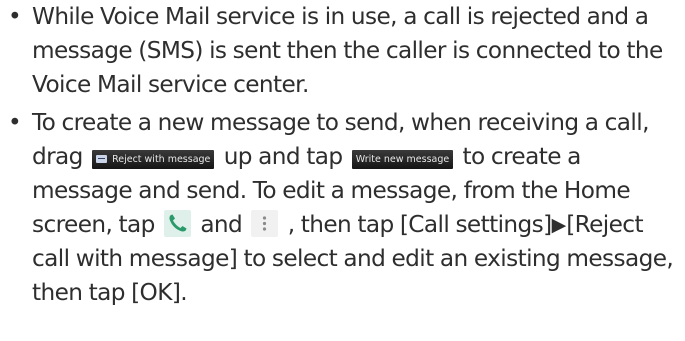  I want to click on reject-with-message-label: Reject with message, so click(161, 159).